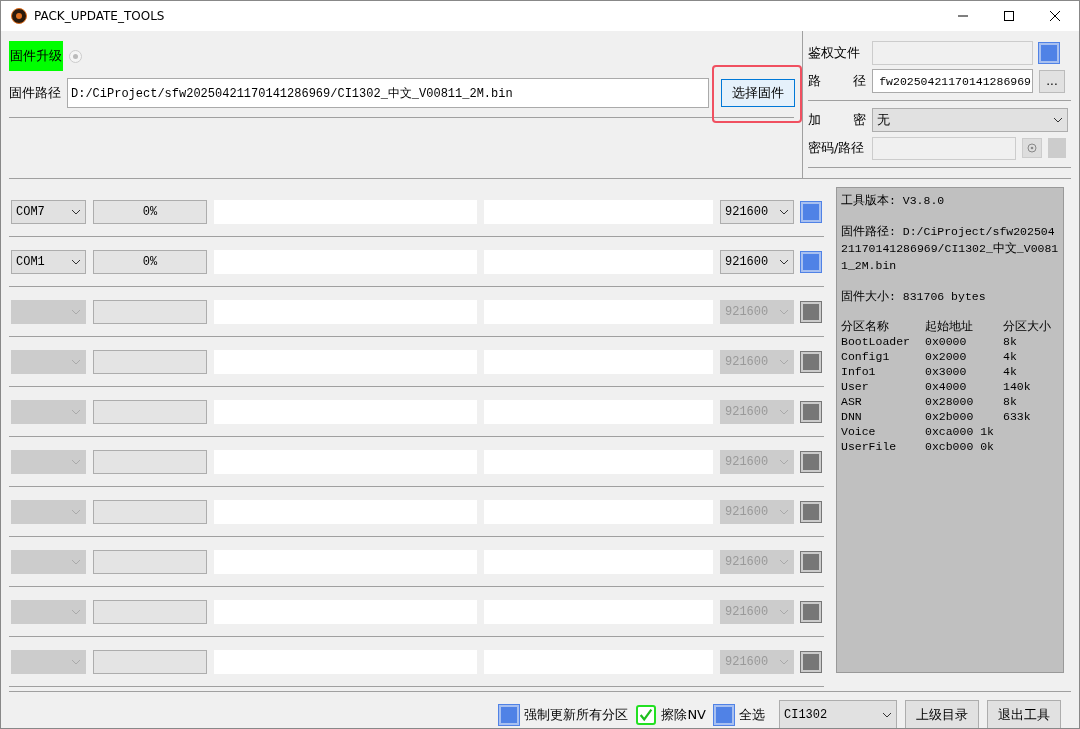 The width and height of the screenshot is (1080, 729). I want to click on partition-cell: 633k, so click(1017, 416).